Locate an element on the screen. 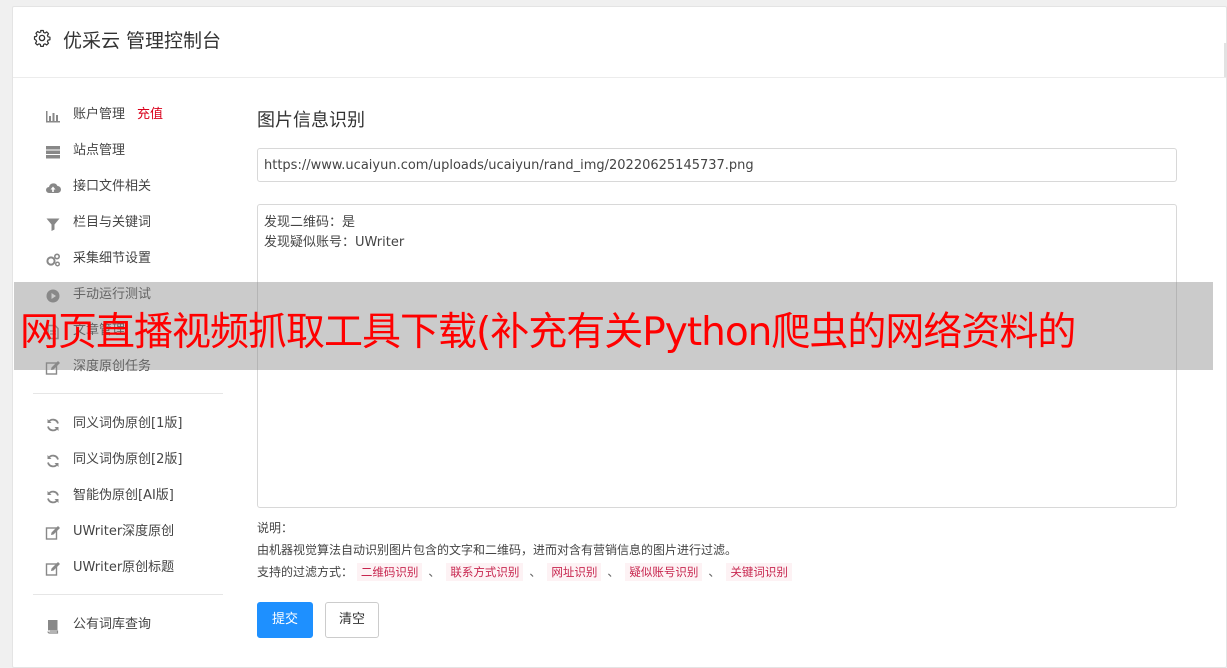 This screenshot has height=668, width=1227. watermark-text: 网页直播视频抓取工具下载(补充有关Python爬虫的网络资料的 is located at coordinates (548, 332).